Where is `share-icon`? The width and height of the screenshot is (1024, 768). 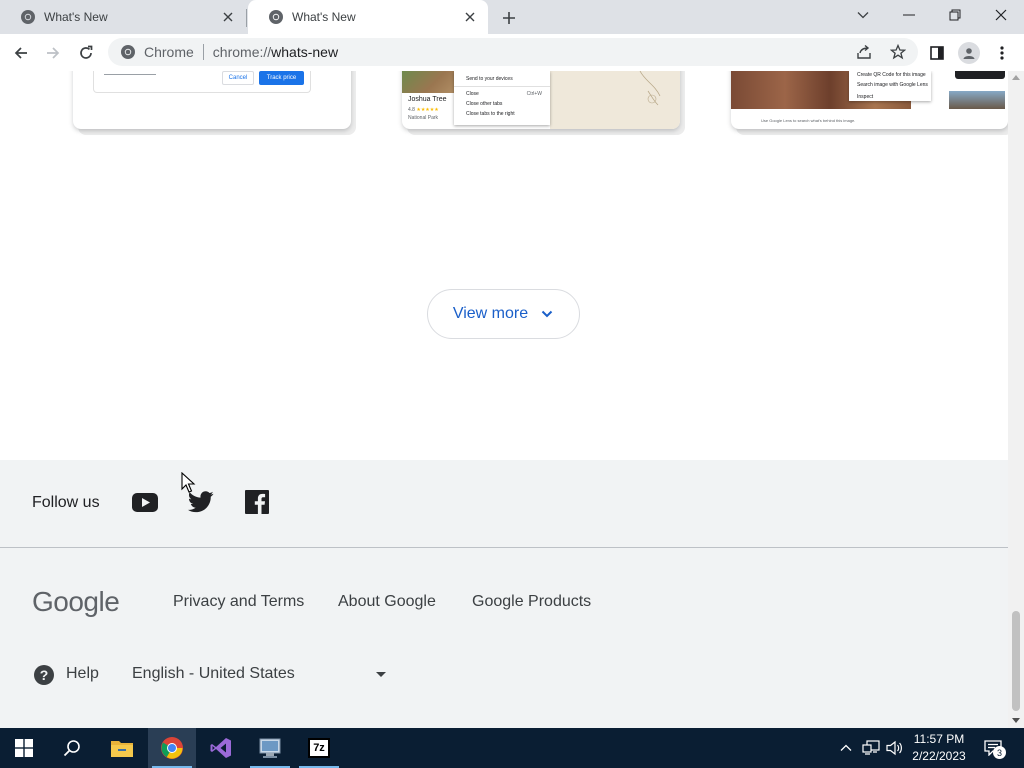 share-icon is located at coordinates (864, 51).